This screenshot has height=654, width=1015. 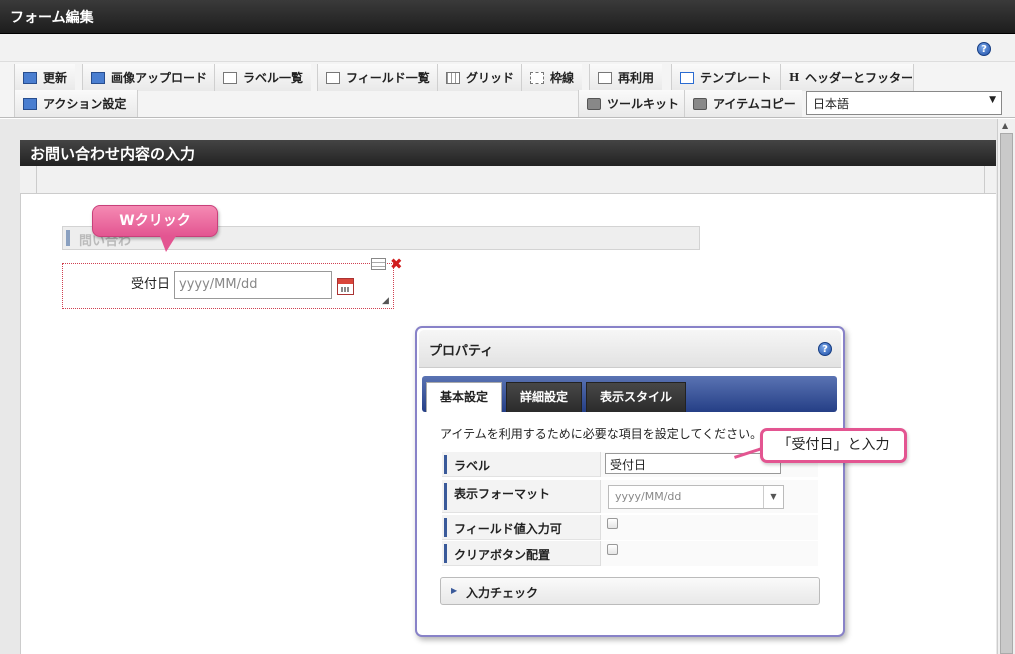 What do you see at coordinates (508, 529) in the screenshot?
I see `row-label: フィールド値入力可` at bounding box center [508, 529].